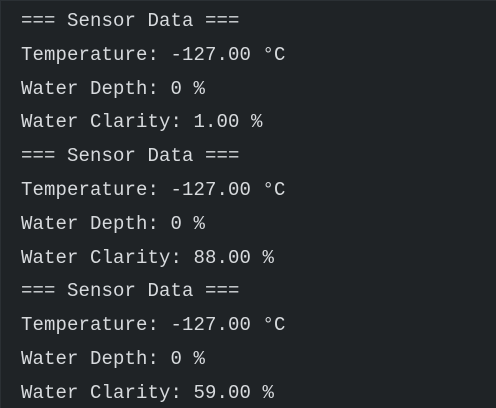 The height and width of the screenshot is (408, 496). I want to click on console-line-water-clarity: Water Clarity: 59.00 %, so click(148, 392).